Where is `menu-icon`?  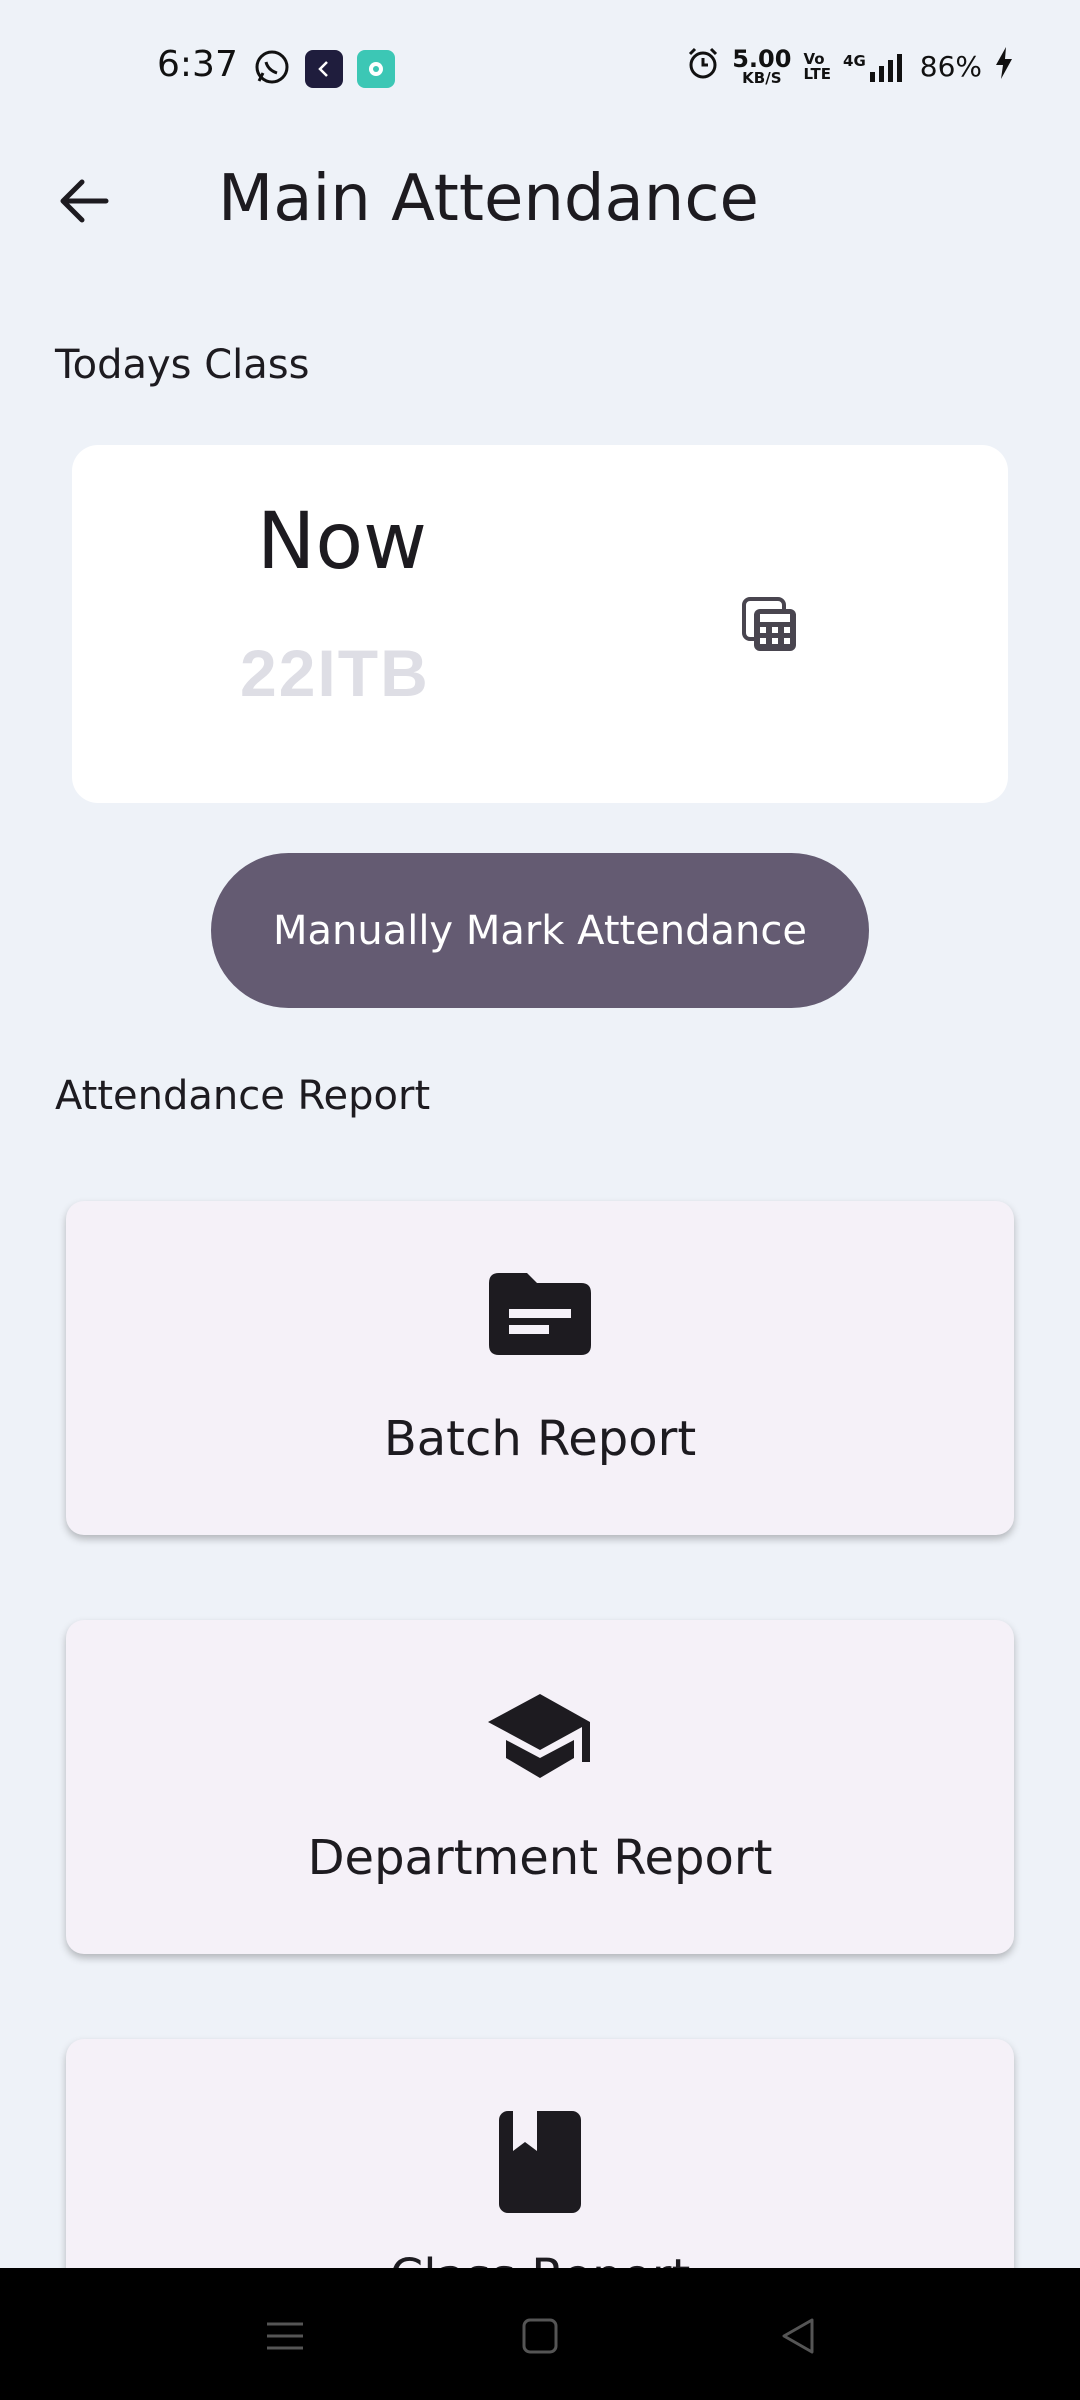 menu-icon is located at coordinates (285, 2336).